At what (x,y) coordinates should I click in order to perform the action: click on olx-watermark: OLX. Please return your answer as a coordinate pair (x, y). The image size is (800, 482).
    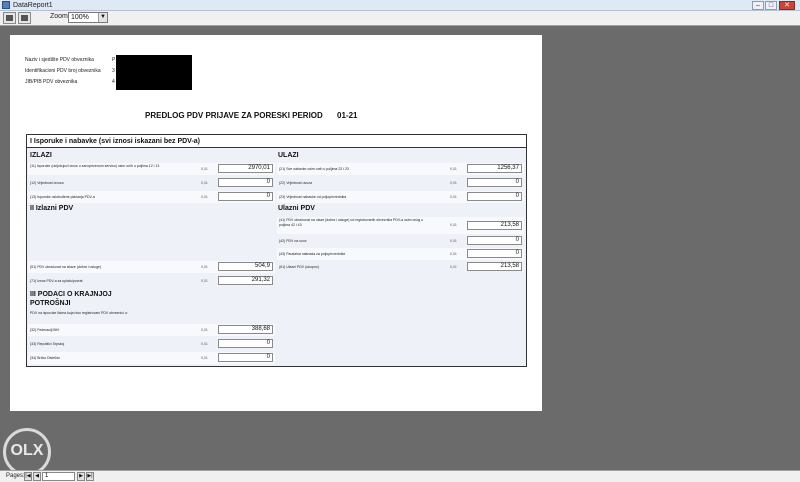
    Looking at the image, I should click on (27, 452).